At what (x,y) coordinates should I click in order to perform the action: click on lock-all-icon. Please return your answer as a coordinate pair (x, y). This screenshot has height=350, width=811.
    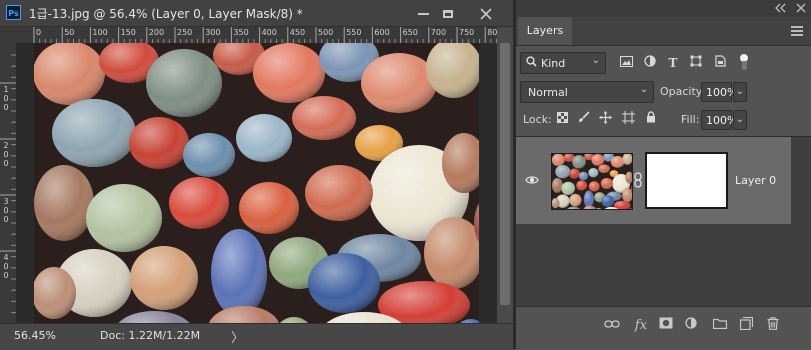
    Looking at the image, I should click on (651, 119).